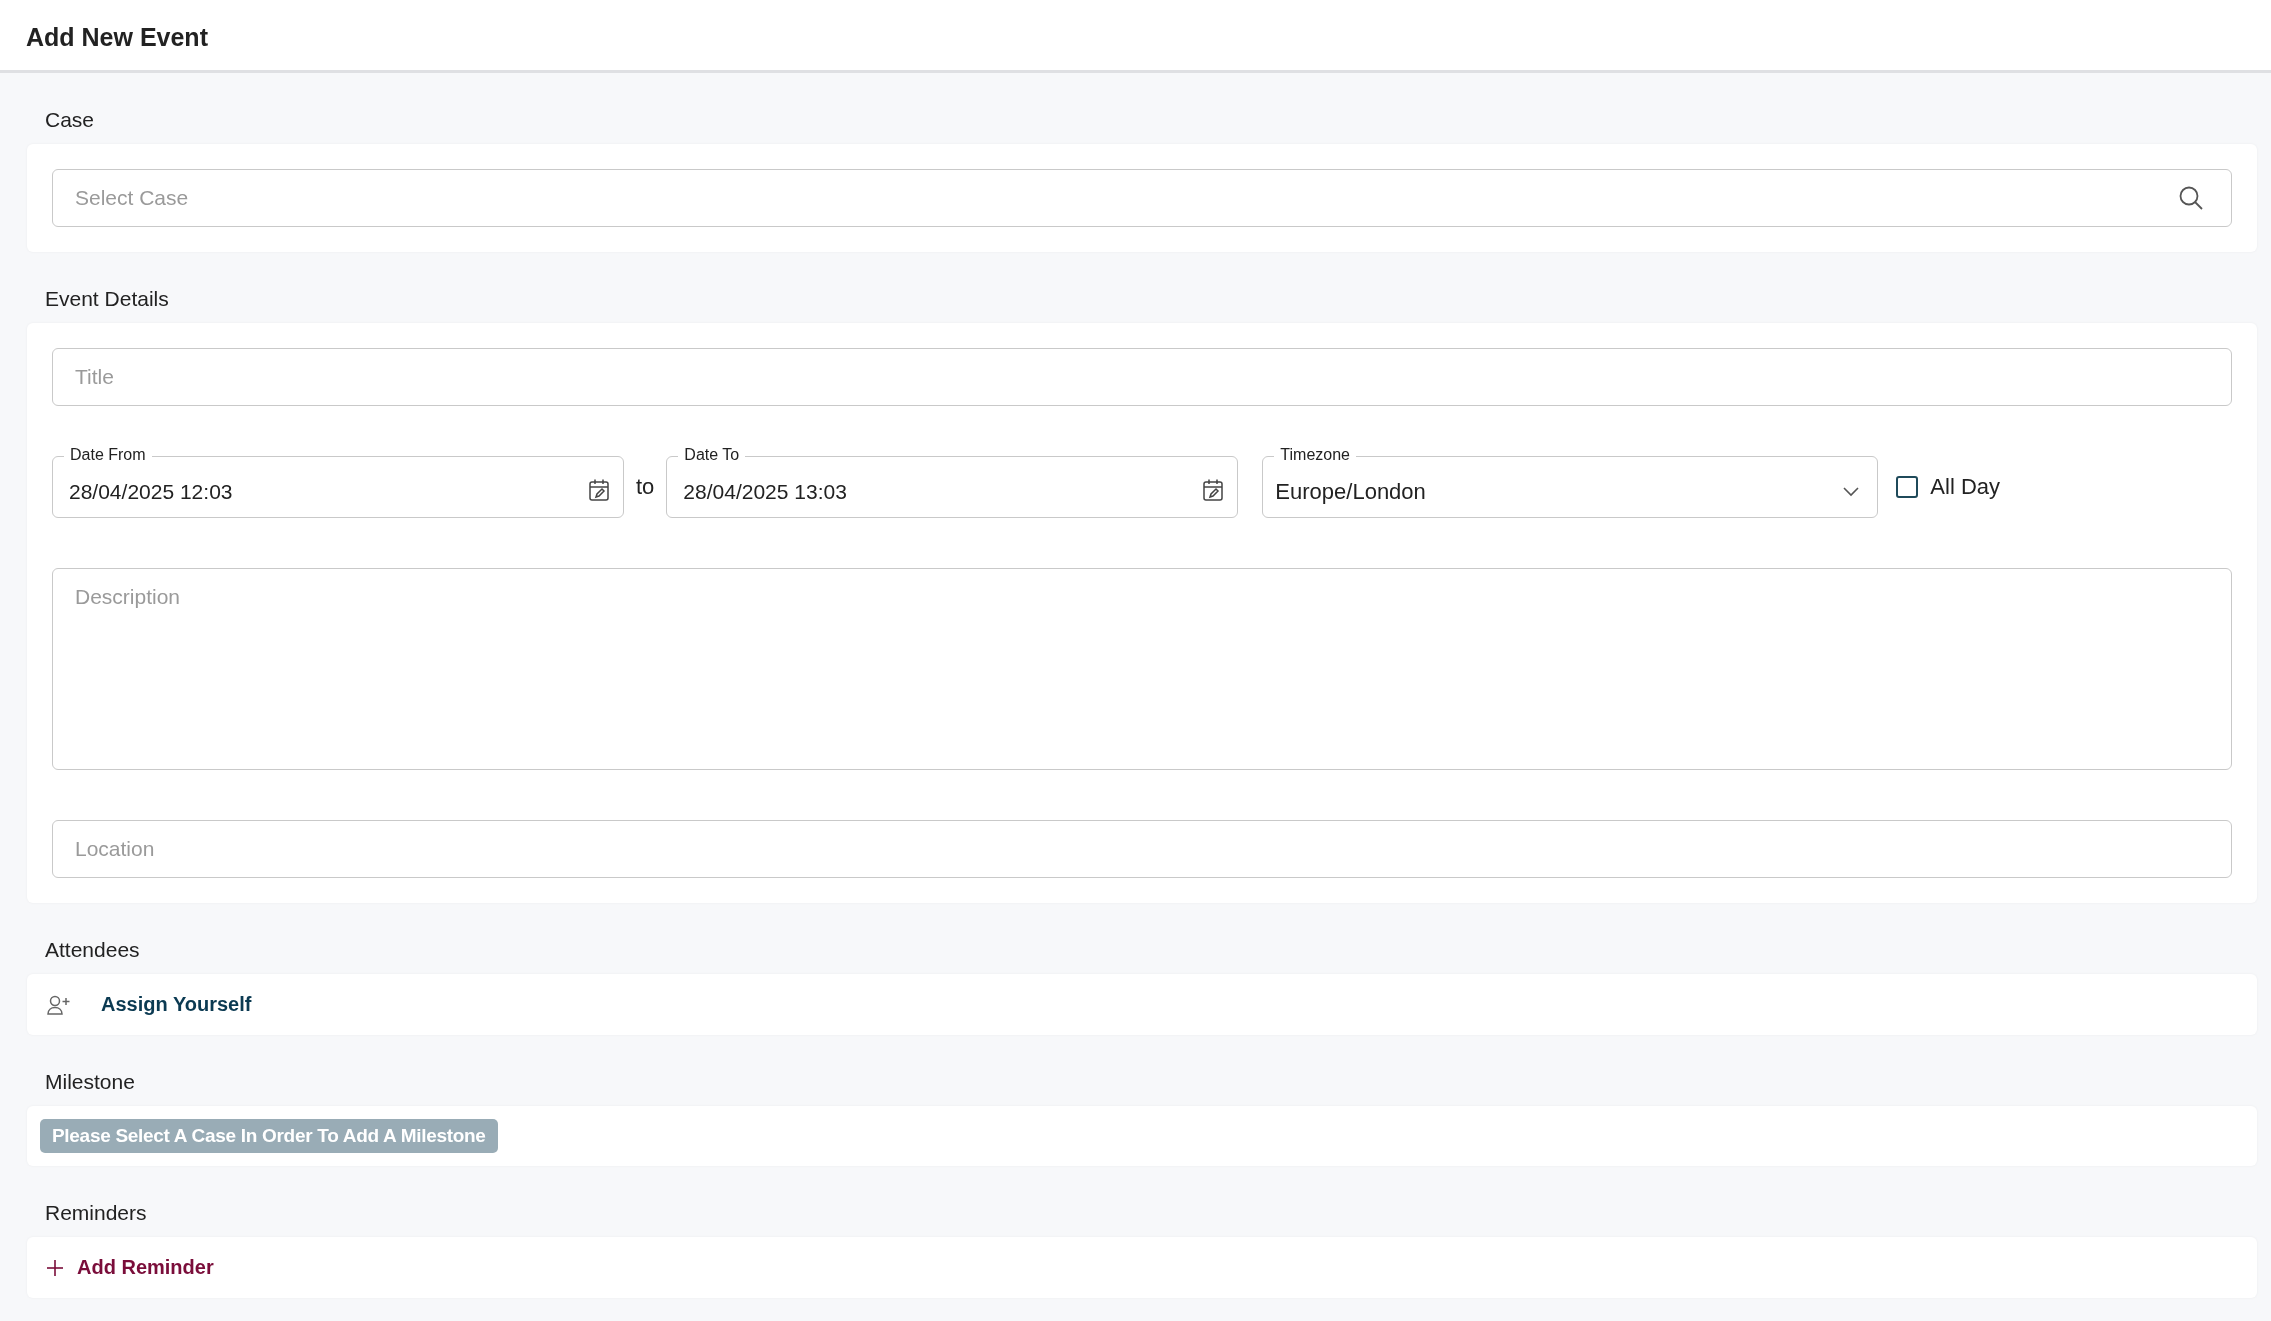  I want to click on section-label: Attendees, so click(92, 950).